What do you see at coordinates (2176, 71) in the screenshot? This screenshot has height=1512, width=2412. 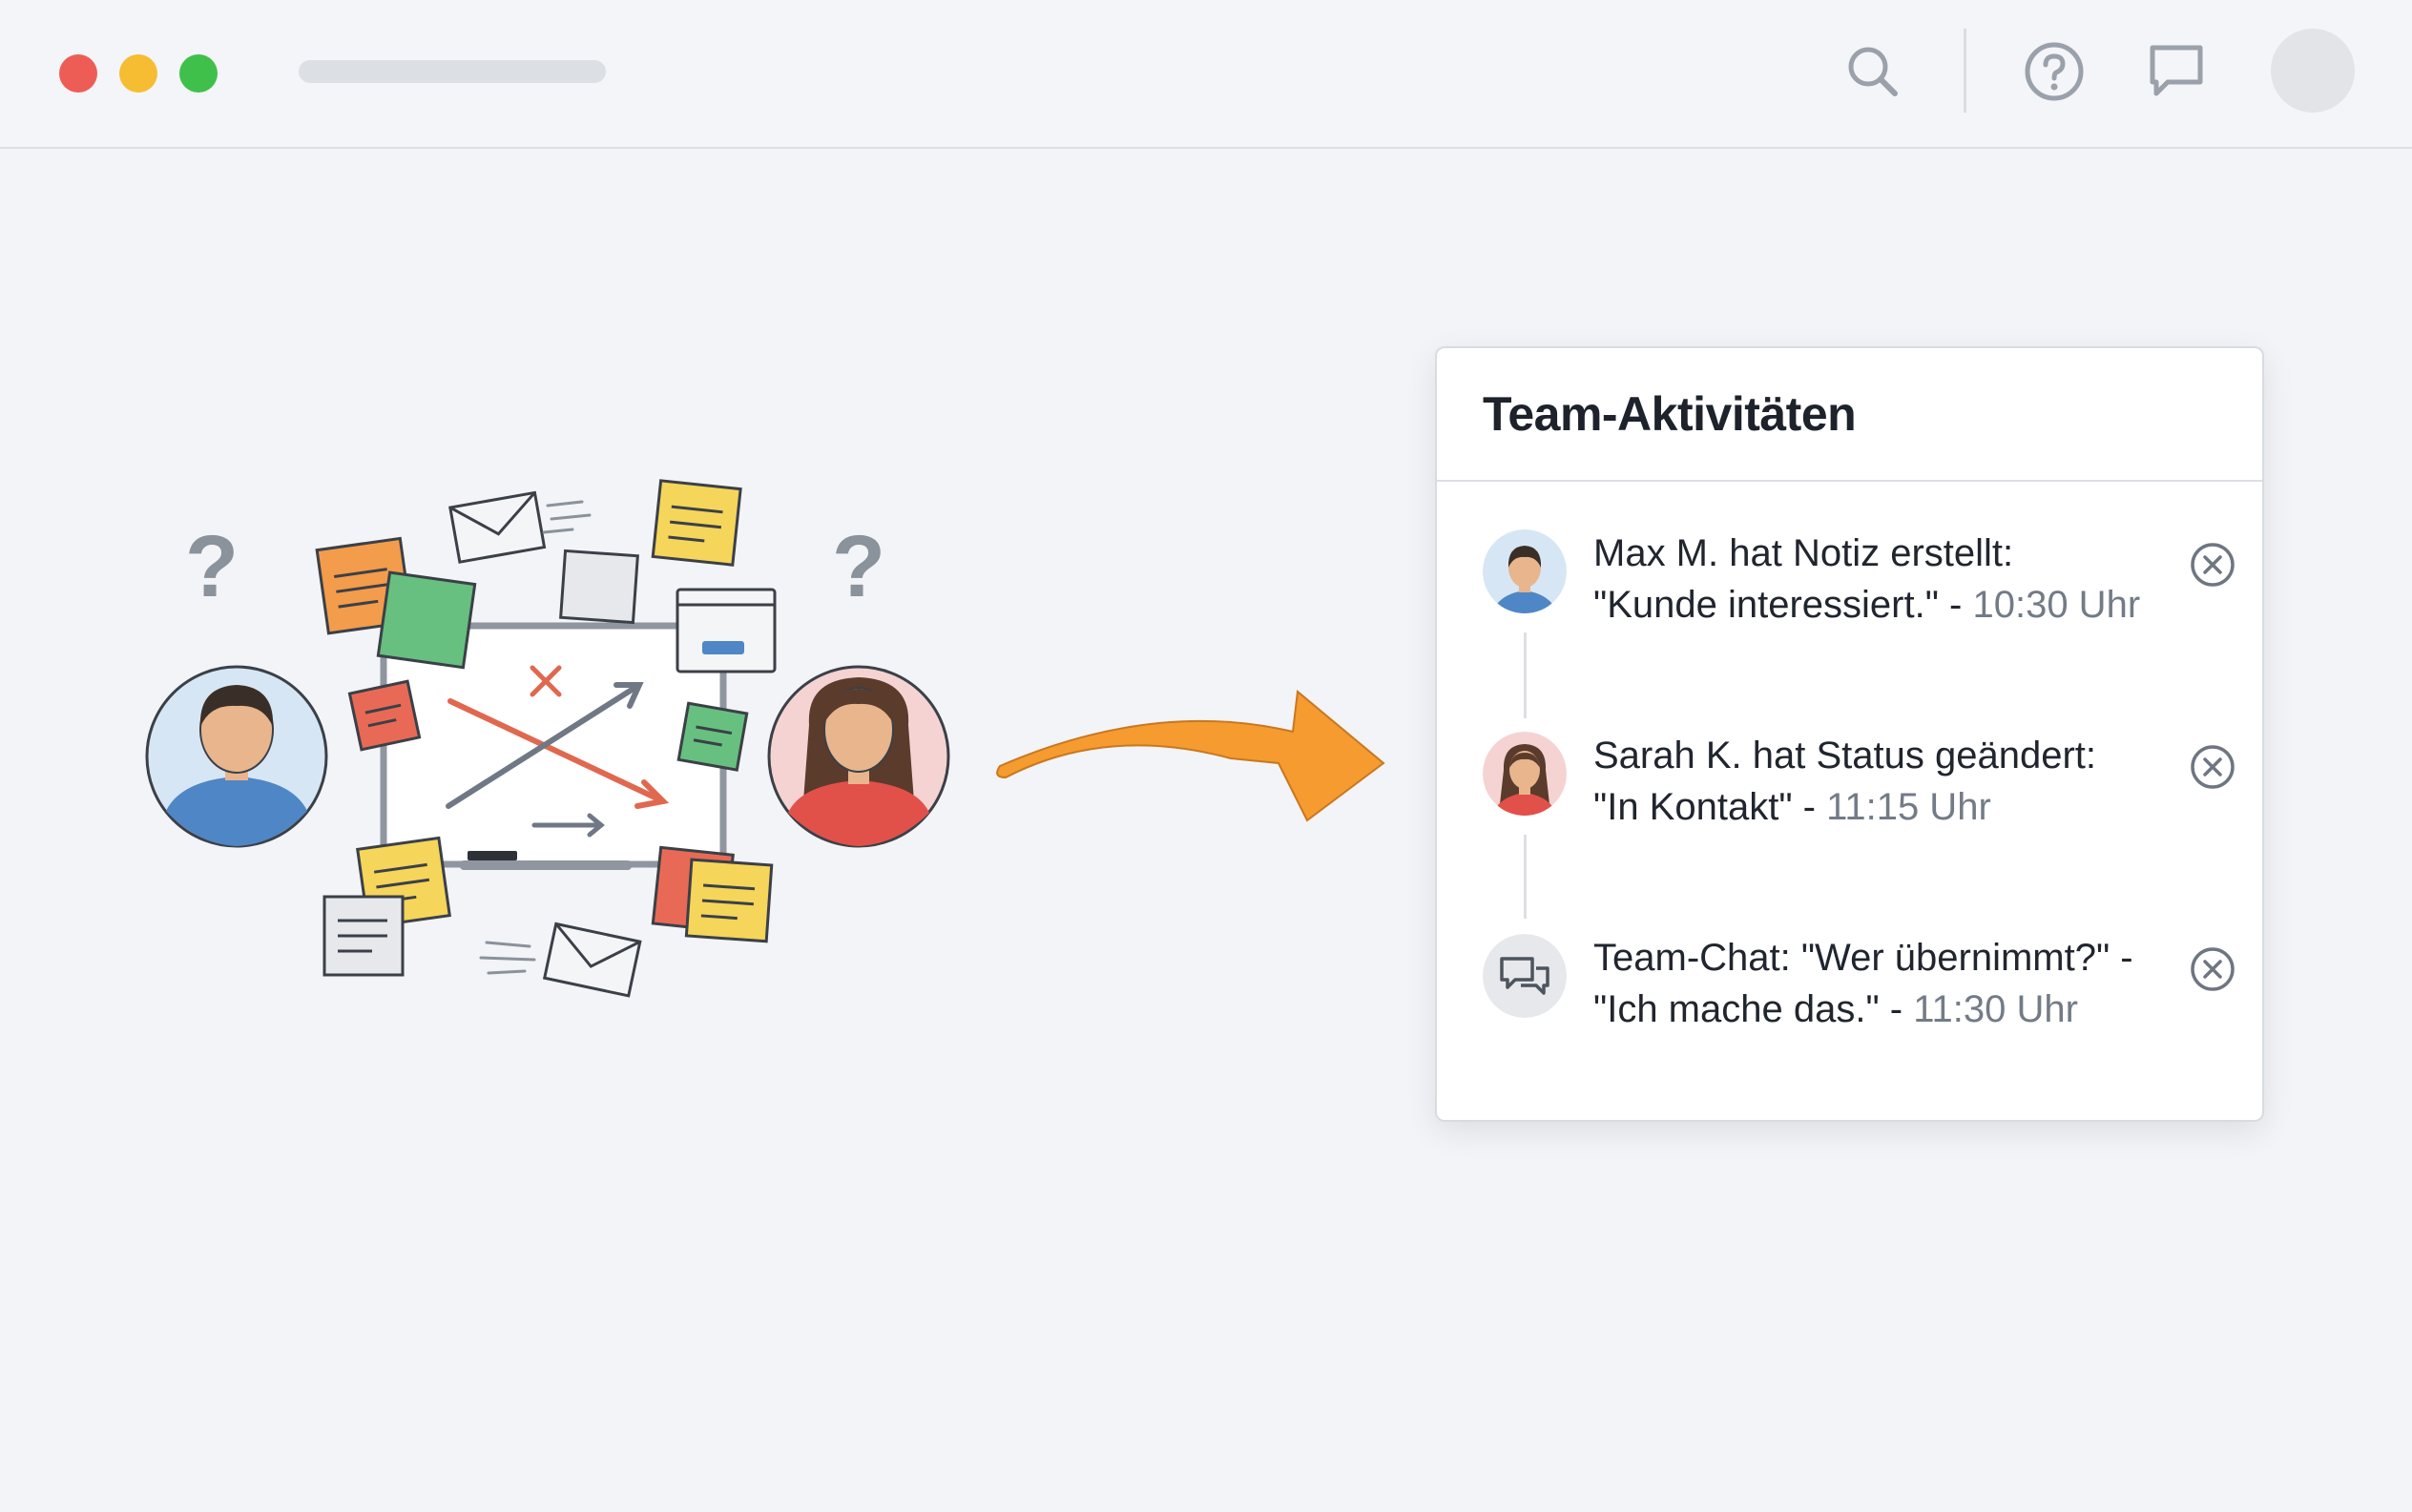 I see `chat-icon` at bounding box center [2176, 71].